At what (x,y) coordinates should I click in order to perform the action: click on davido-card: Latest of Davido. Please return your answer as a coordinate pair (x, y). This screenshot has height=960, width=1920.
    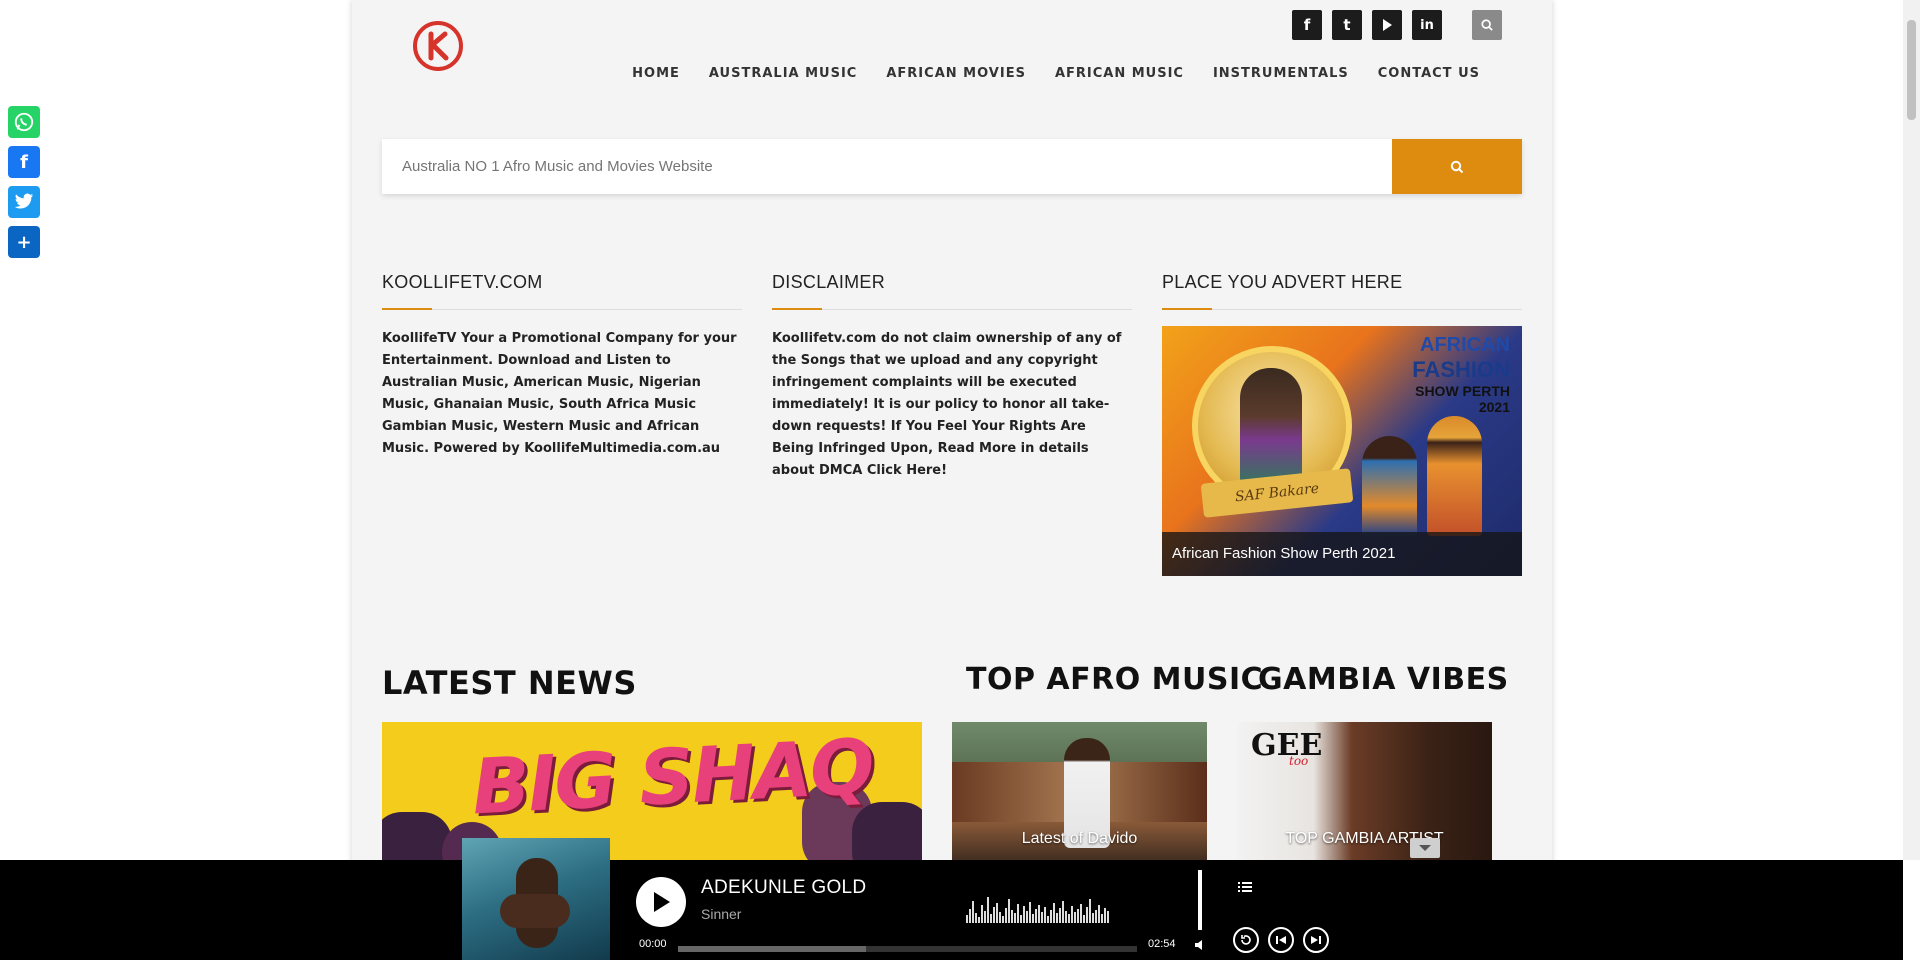
    Looking at the image, I should click on (1079, 792).